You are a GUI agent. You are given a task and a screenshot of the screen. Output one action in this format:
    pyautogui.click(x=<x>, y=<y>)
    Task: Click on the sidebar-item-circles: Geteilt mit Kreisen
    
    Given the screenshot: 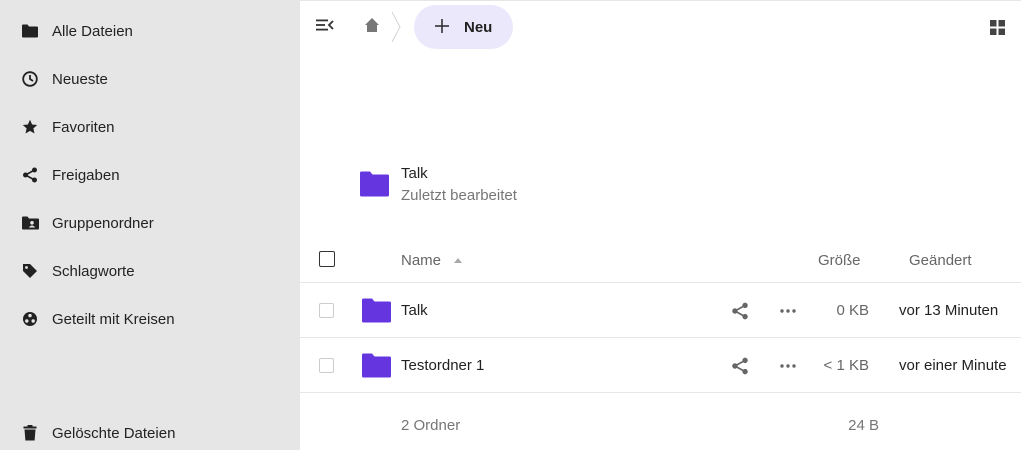 What is the action you would take?
    pyautogui.click(x=150, y=319)
    